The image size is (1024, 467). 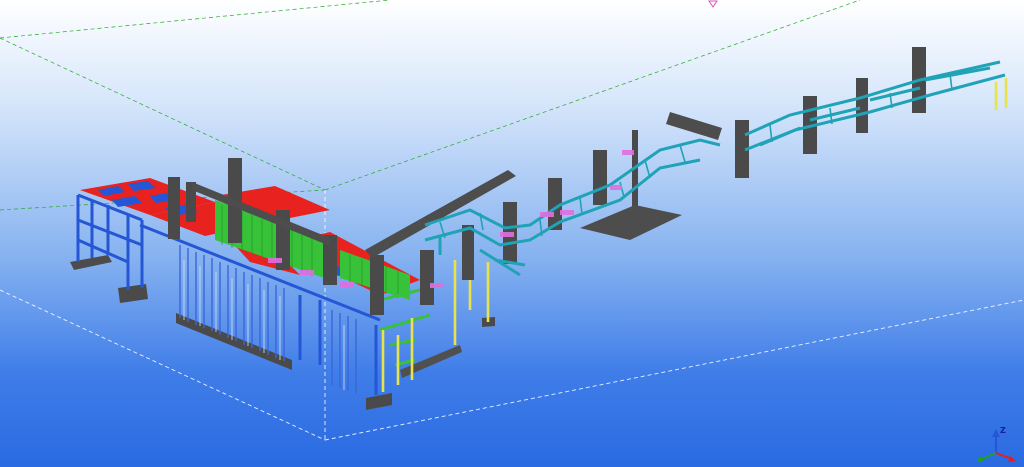 I want to click on view-marker-icon, so click(x=713, y=4).